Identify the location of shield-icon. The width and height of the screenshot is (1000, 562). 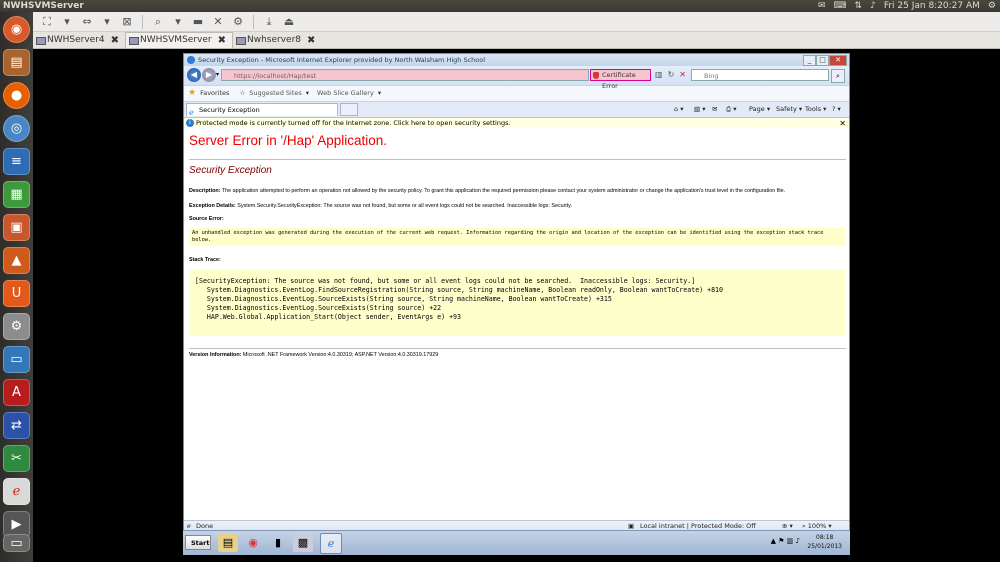
(596, 75).